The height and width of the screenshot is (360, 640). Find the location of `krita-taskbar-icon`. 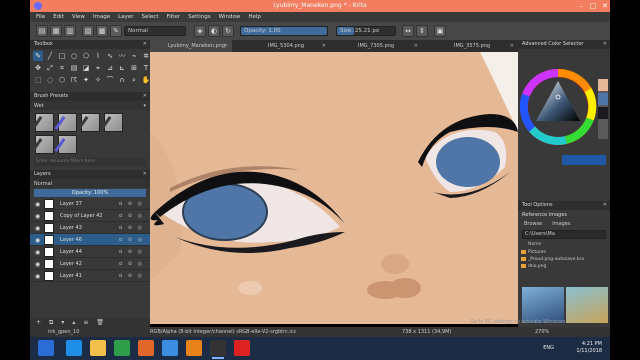

krita-taskbar-icon is located at coordinates (218, 349).